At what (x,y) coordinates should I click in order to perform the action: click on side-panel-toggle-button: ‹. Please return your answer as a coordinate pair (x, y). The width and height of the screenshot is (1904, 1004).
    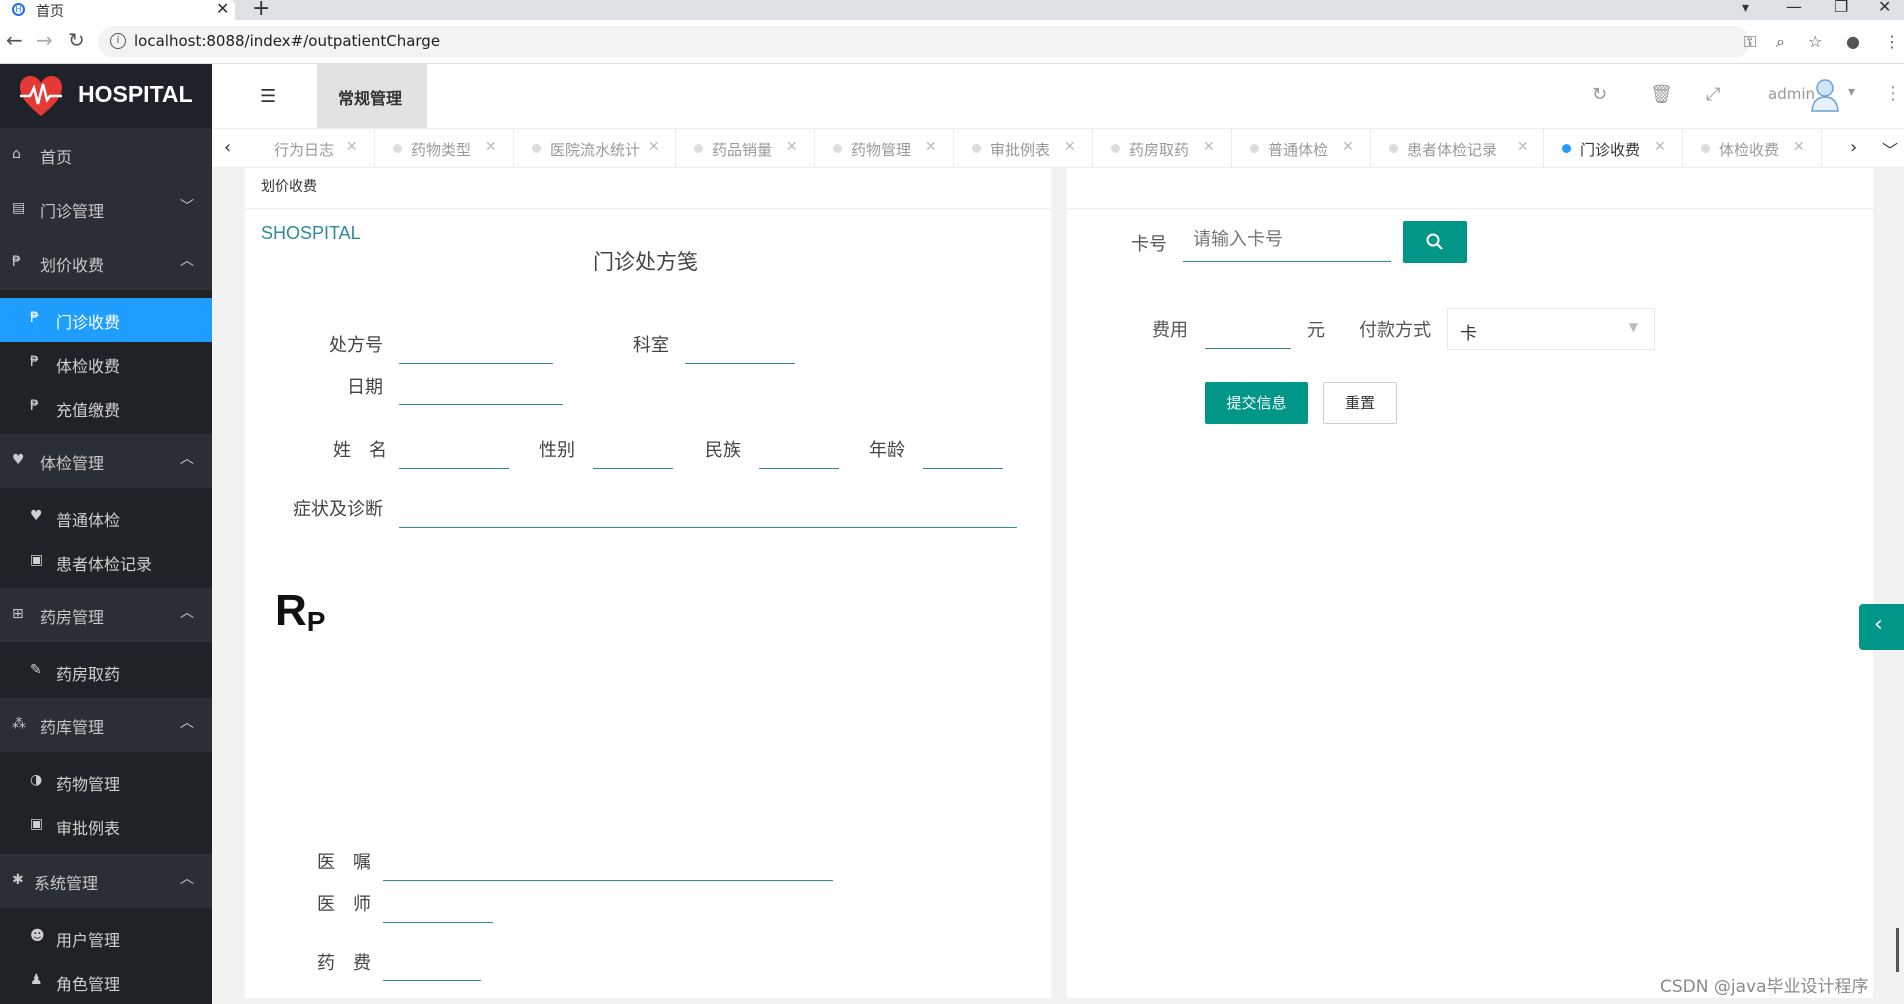
    Looking at the image, I should click on (1881, 627).